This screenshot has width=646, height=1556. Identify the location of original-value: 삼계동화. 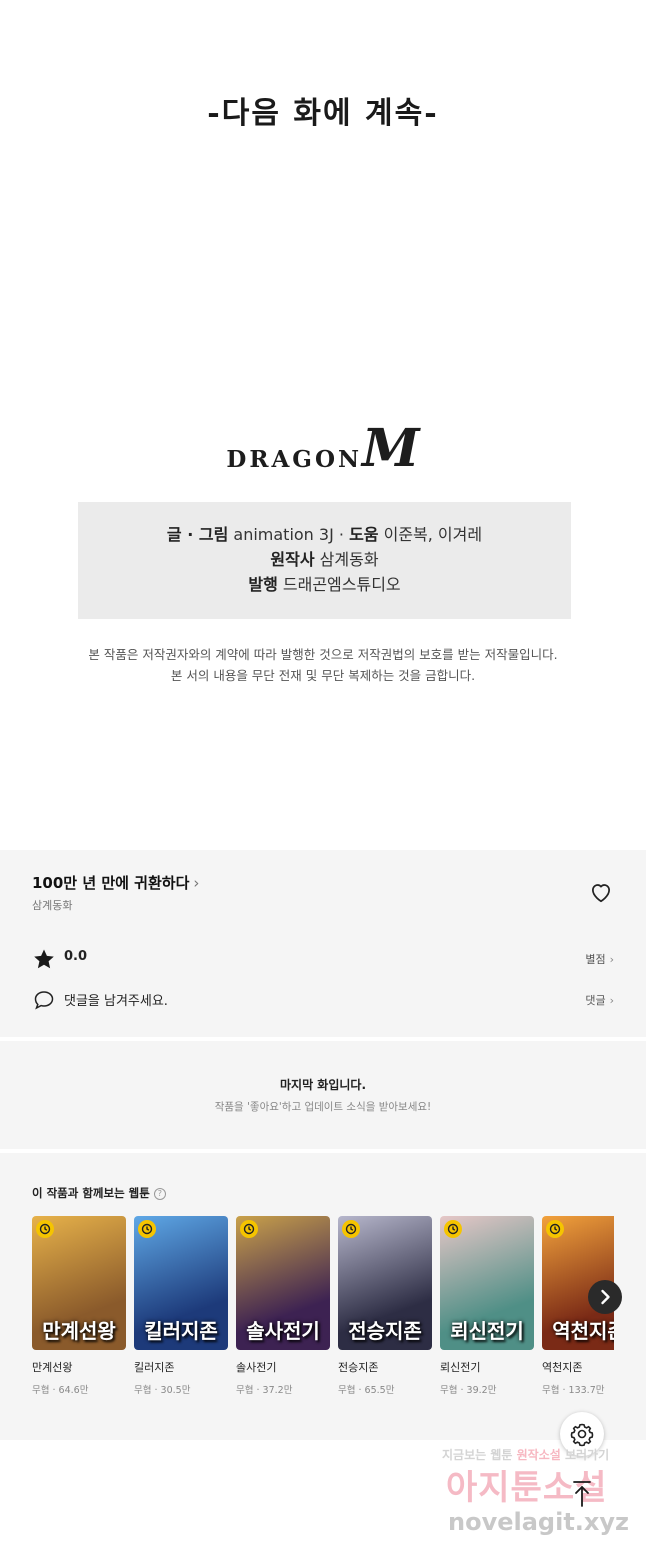
(346, 559).